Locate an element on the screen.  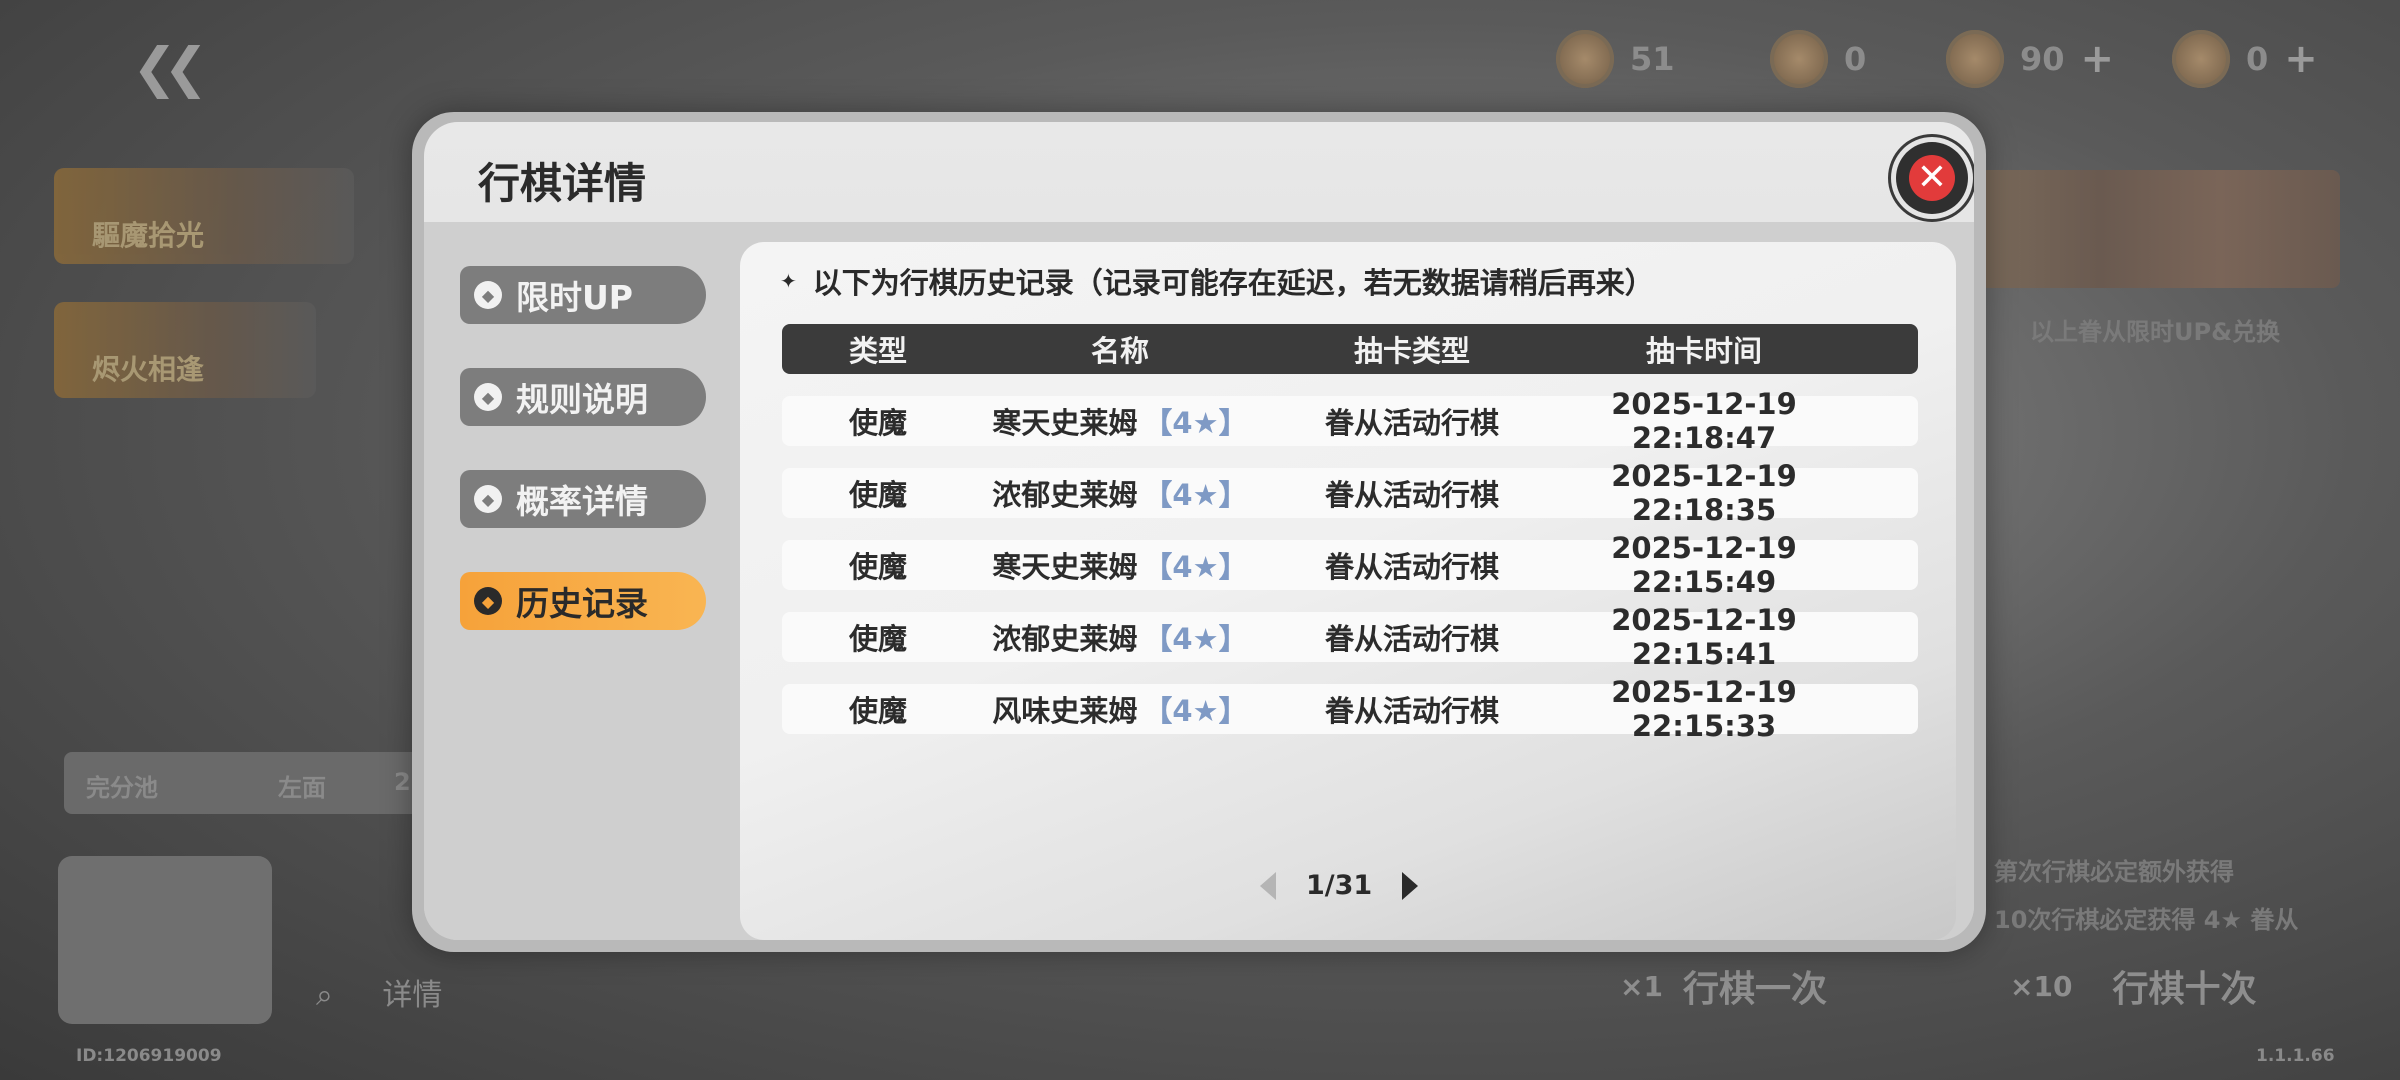
nav-item-limited-up: ◆ 限时UP is located at coordinates (583, 295).